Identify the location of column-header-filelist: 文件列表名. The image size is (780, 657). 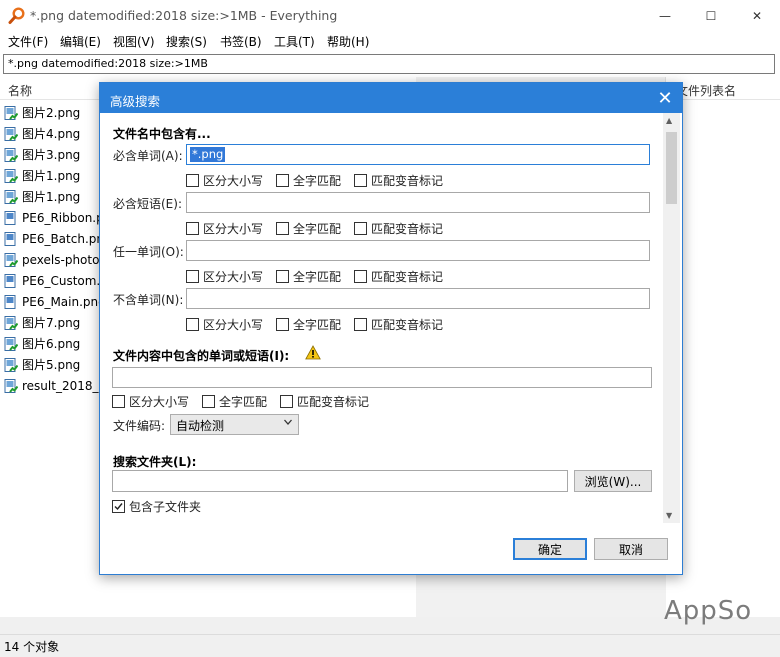
(706, 90).